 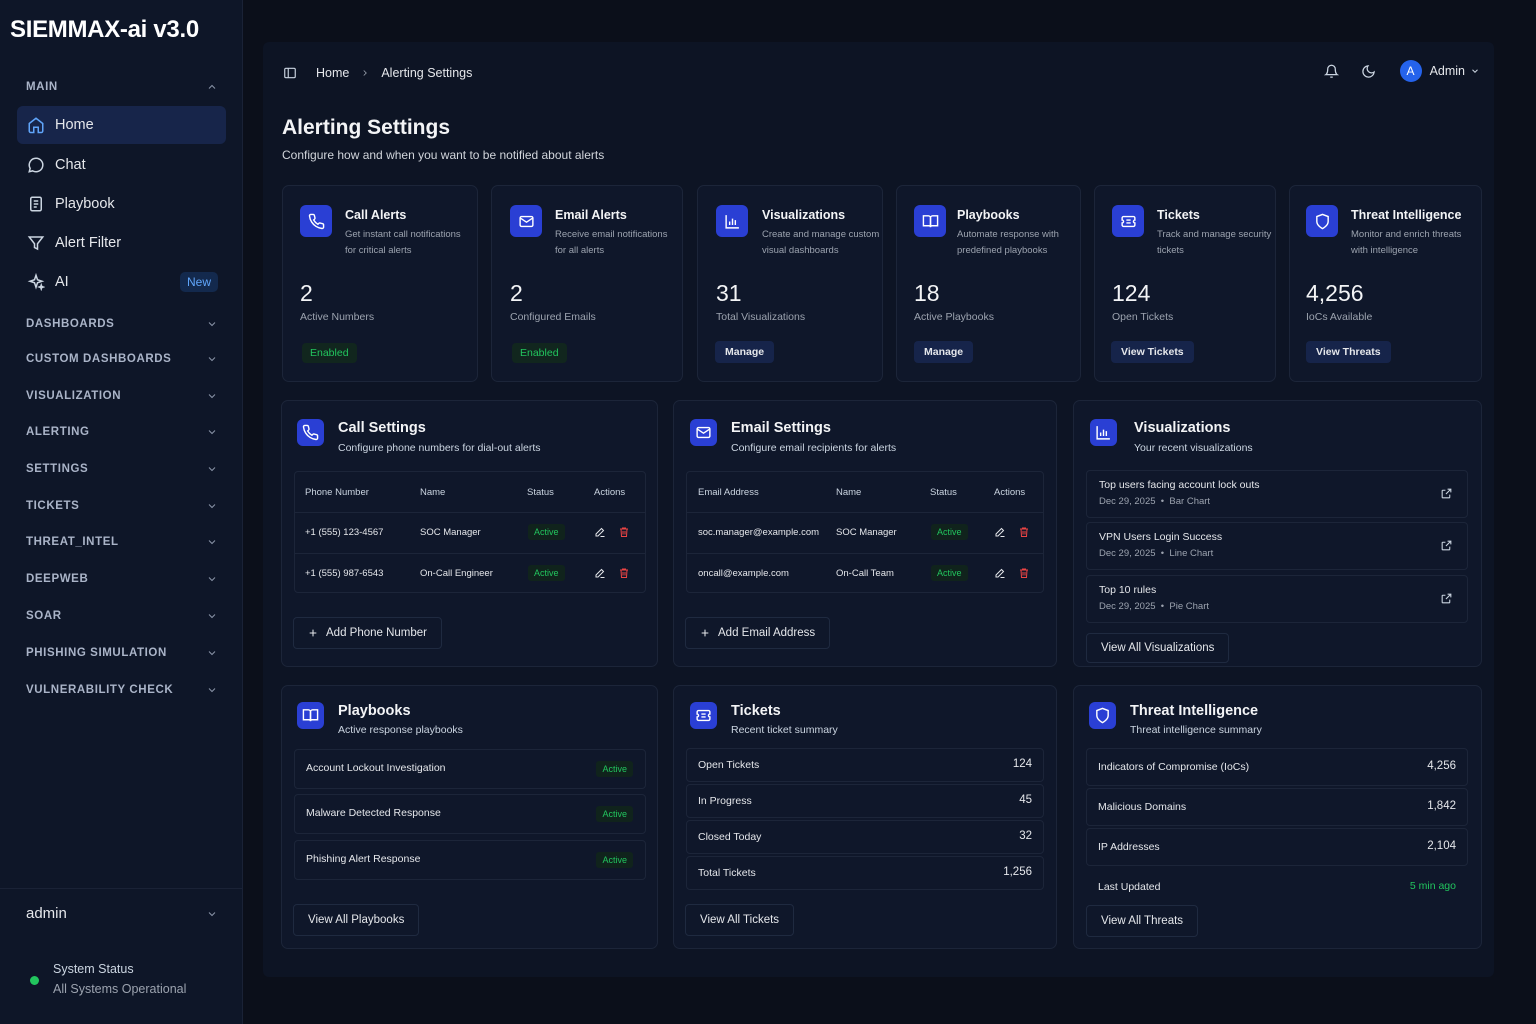 What do you see at coordinates (212, 86) in the screenshot?
I see `chevron-up-icon` at bounding box center [212, 86].